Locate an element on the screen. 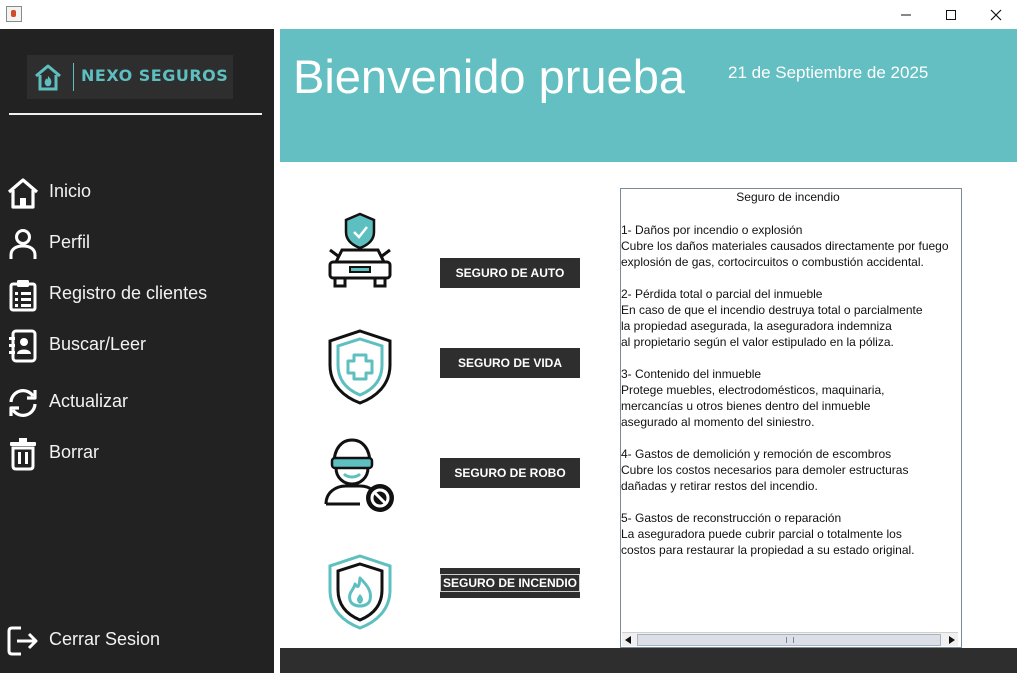  minimize-icon is located at coordinates (906, 14).